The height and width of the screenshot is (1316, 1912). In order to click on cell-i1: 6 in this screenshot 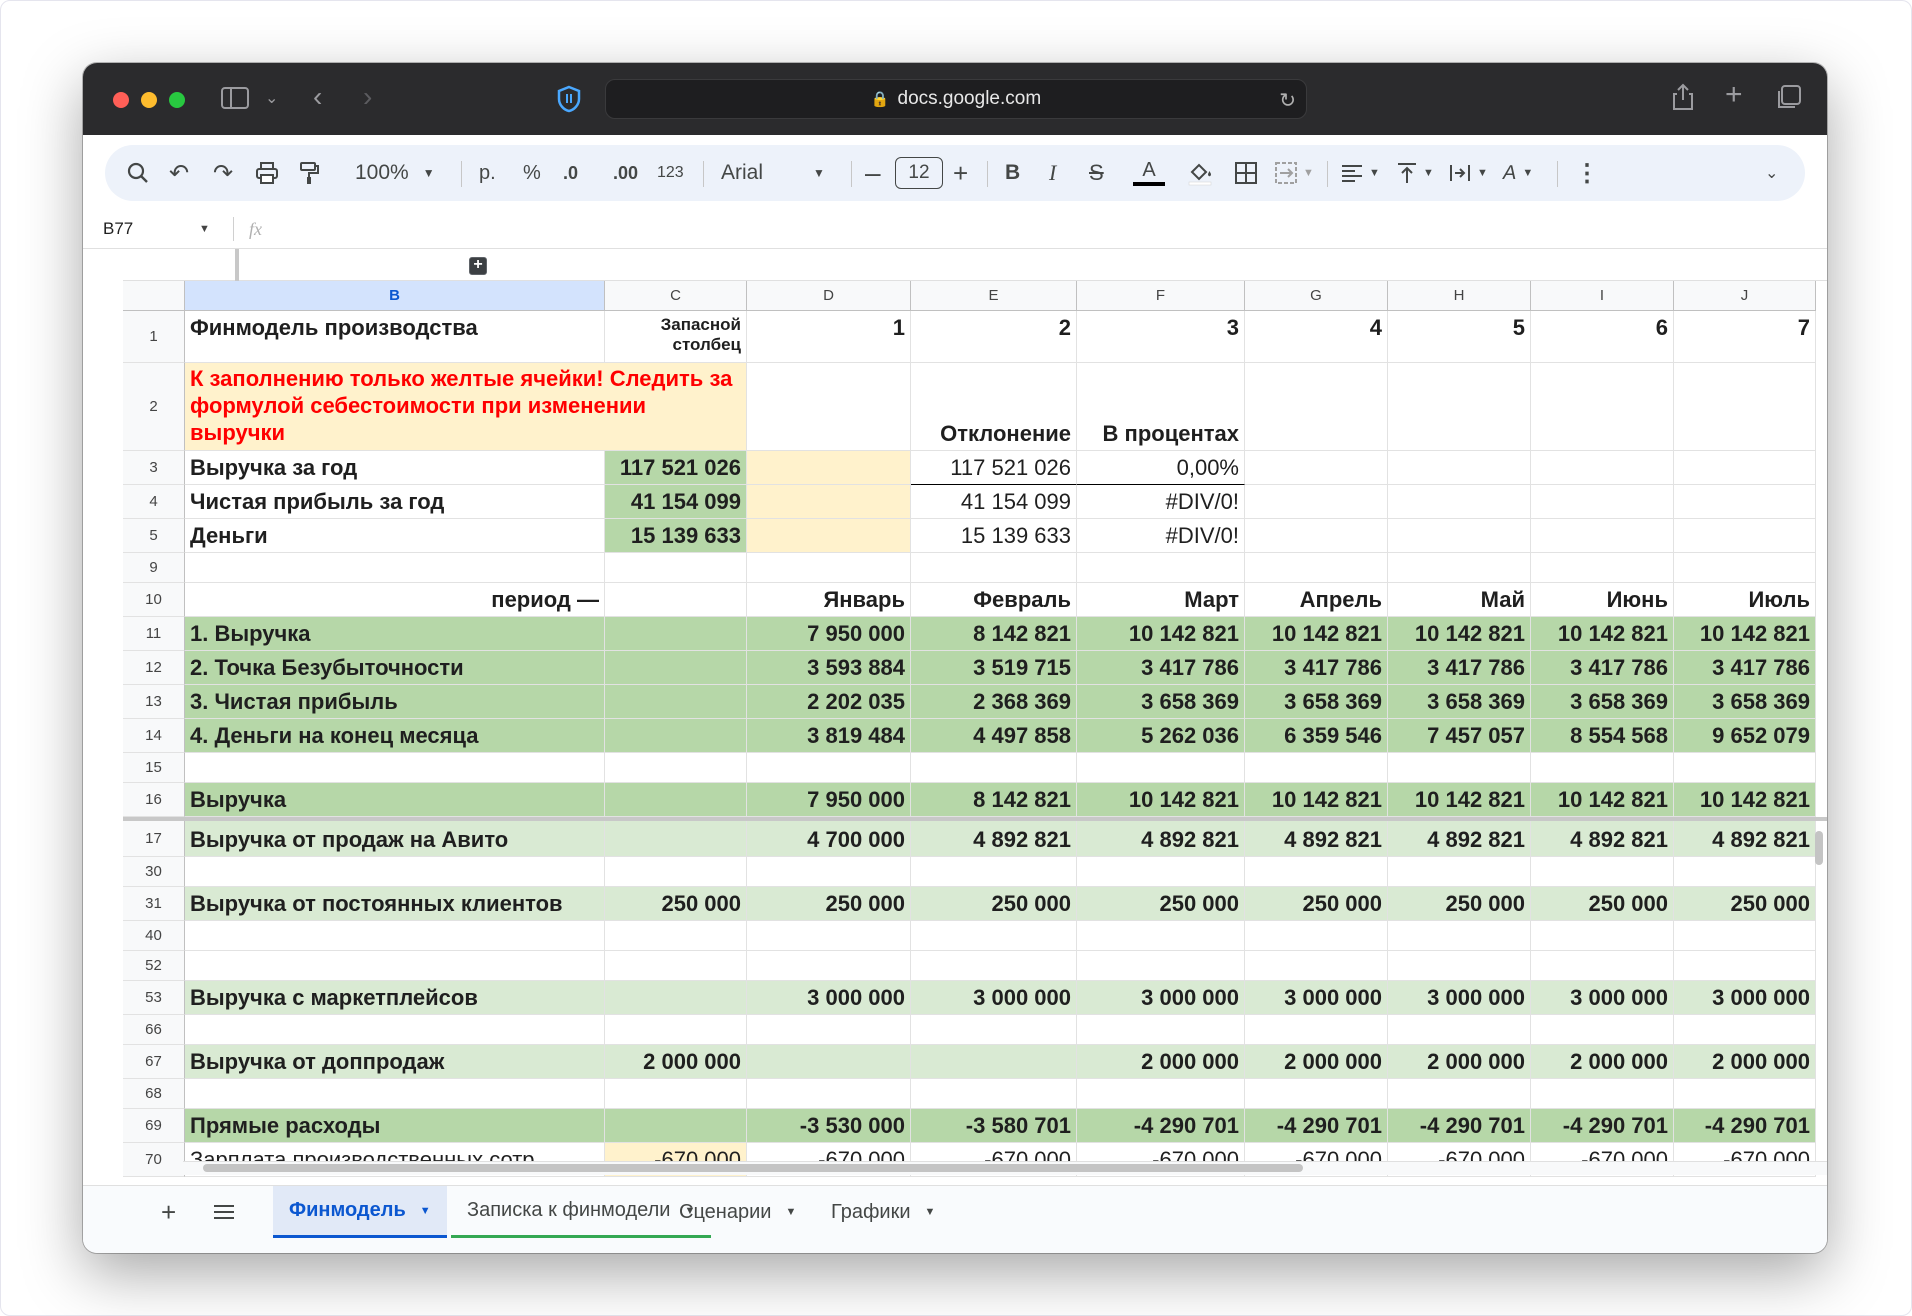, I will do `click(1602, 337)`.